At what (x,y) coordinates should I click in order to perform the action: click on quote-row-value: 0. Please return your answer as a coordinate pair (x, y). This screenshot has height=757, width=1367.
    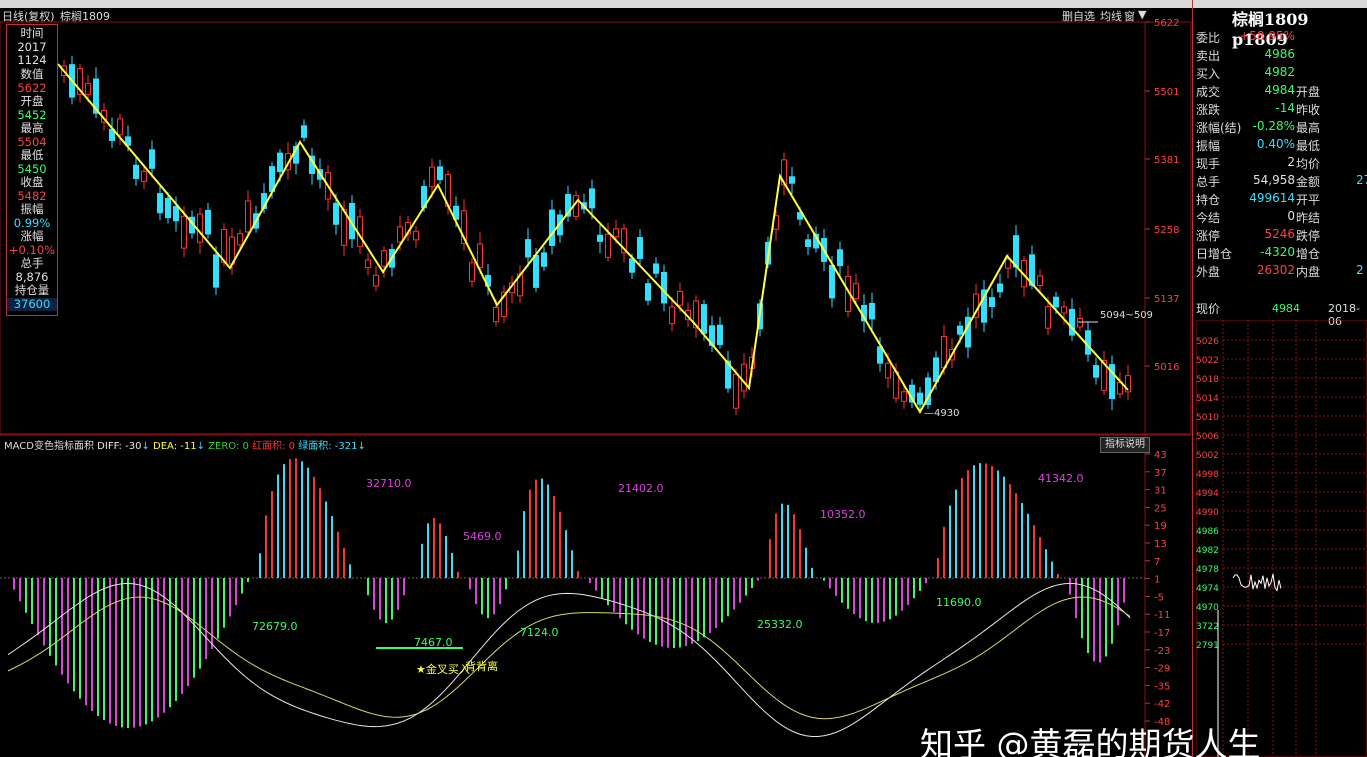
    Looking at the image, I should click on (1291, 216).